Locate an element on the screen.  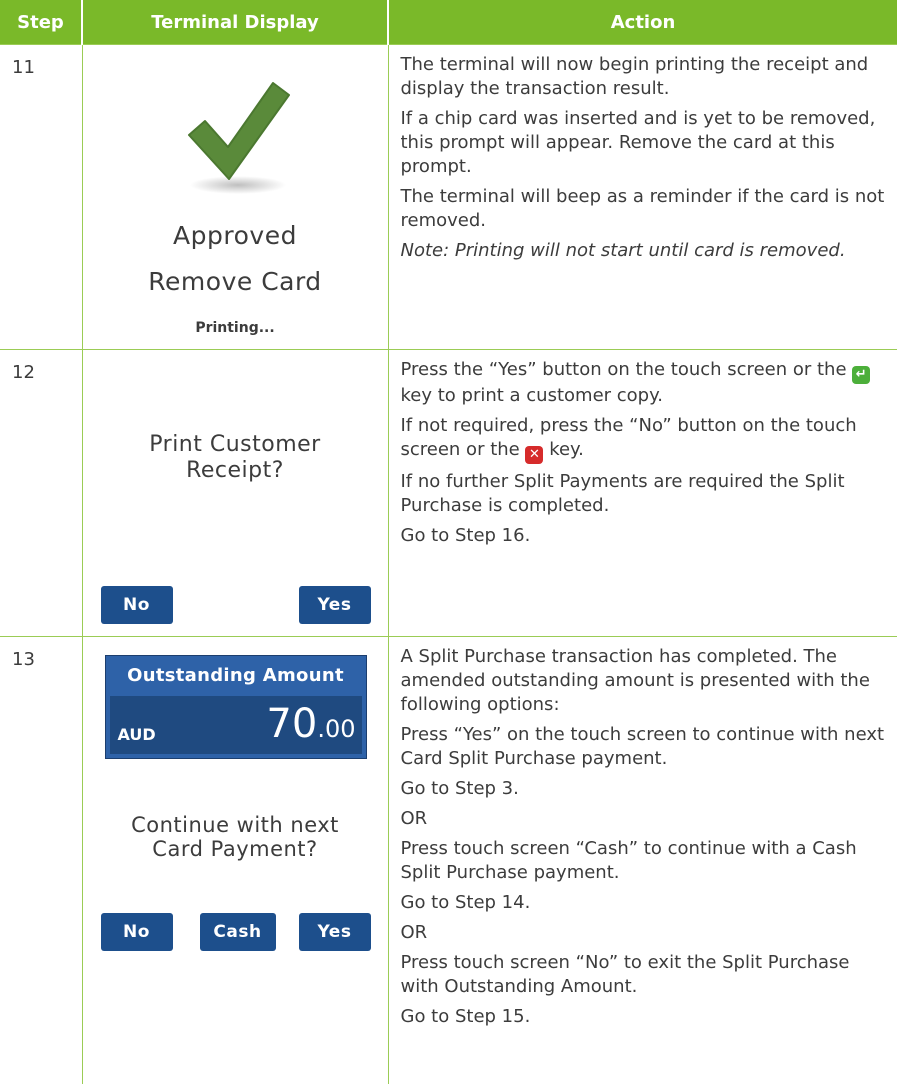
step-number: 13 is located at coordinates (41, 860).